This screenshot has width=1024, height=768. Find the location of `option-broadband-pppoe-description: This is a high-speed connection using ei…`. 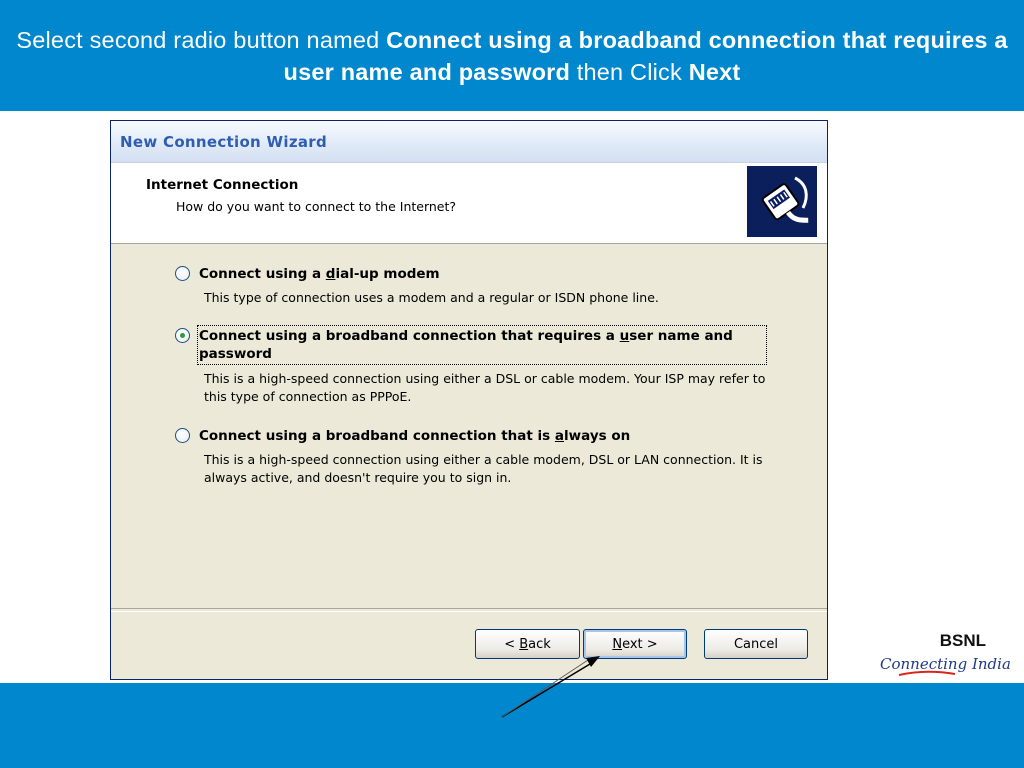

option-broadband-pppoe-description: This is a high-speed connection using ei… is located at coordinates (485, 387).